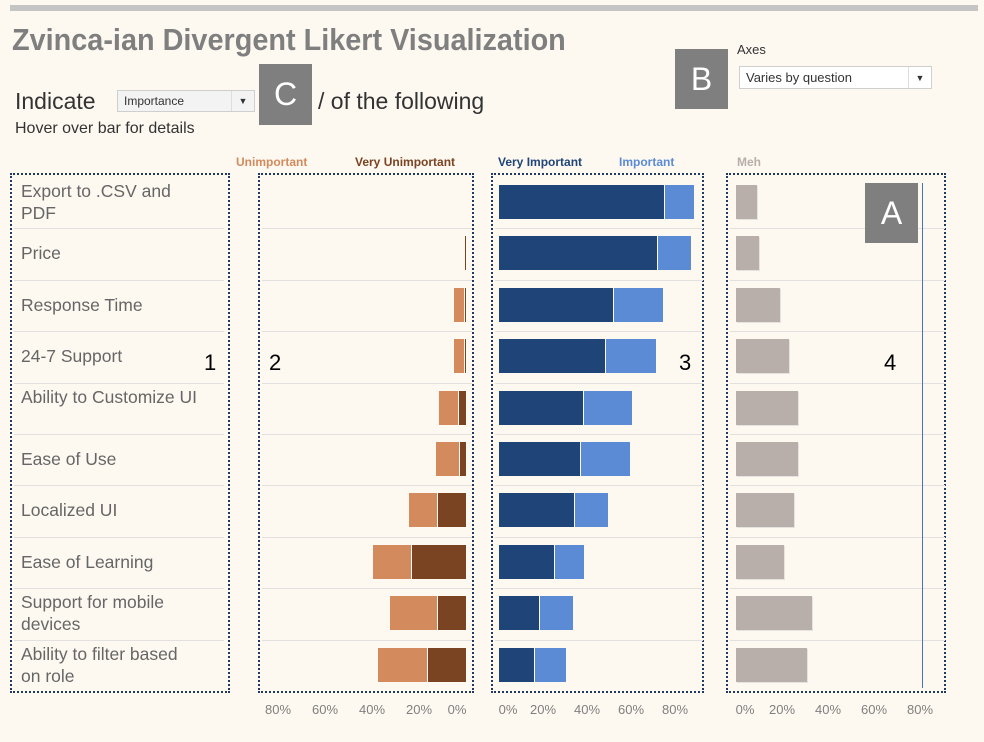 The height and width of the screenshot is (742, 984). Describe the element at coordinates (751, 49) in the screenshot. I see `axes-label: Axes` at that location.